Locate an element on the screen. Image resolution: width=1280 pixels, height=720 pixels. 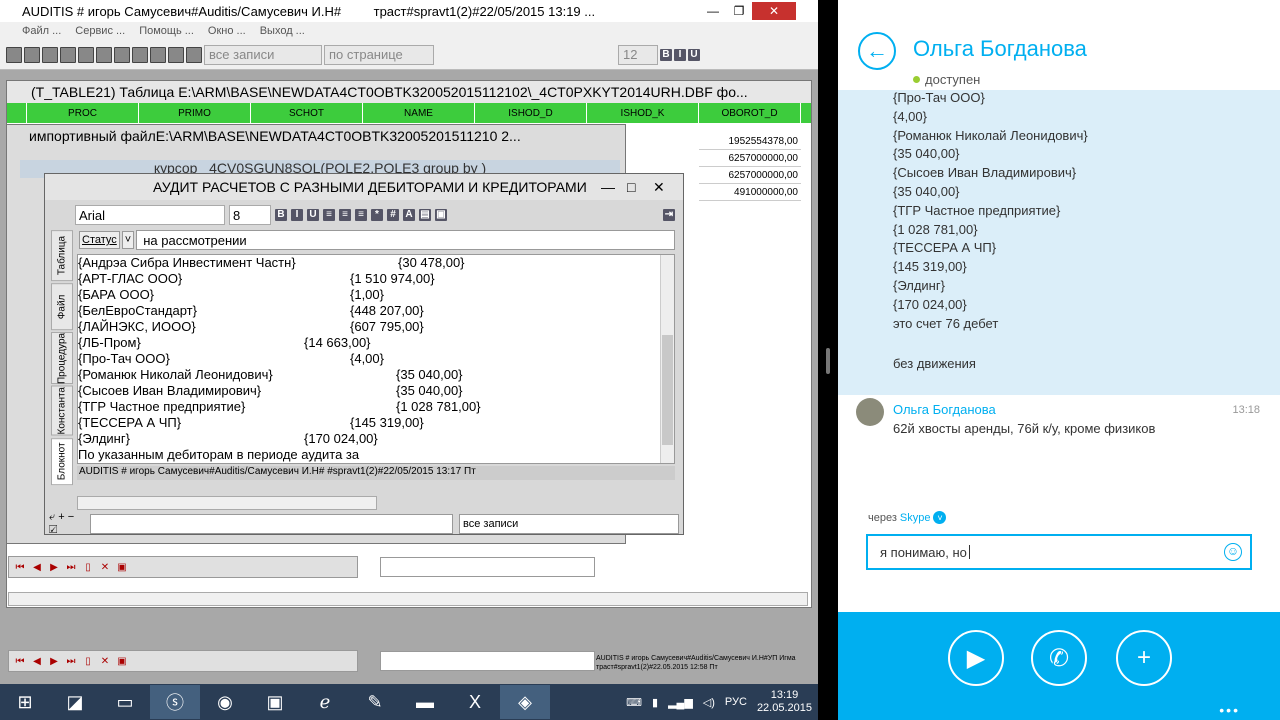
tab-constant: Константа is located at coordinates (62, 411).